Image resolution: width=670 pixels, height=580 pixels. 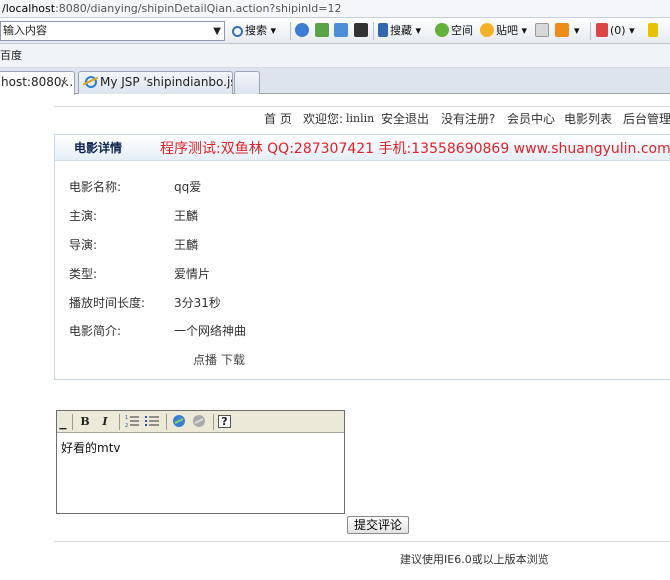 What do you see at coordinates (302, 30) in the screenshot?
I see `globe-icon` at bounding box center [302, 30].